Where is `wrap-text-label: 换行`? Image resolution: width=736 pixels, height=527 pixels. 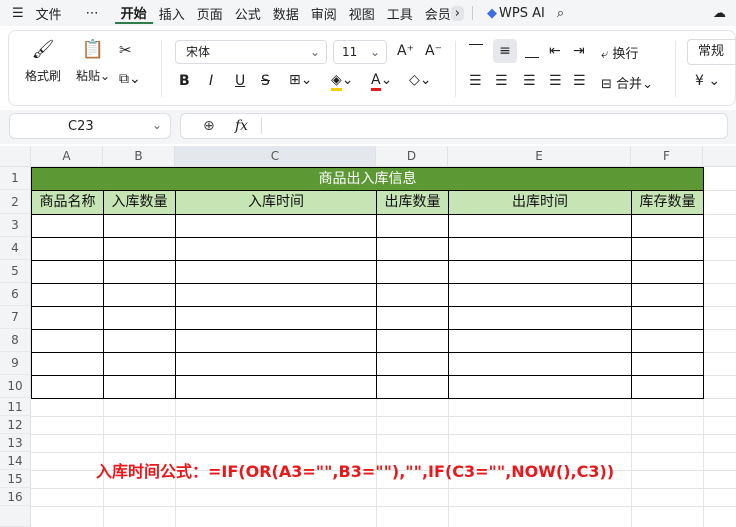
wrap-text-label: 换行 is located at coordinates (625, 54).